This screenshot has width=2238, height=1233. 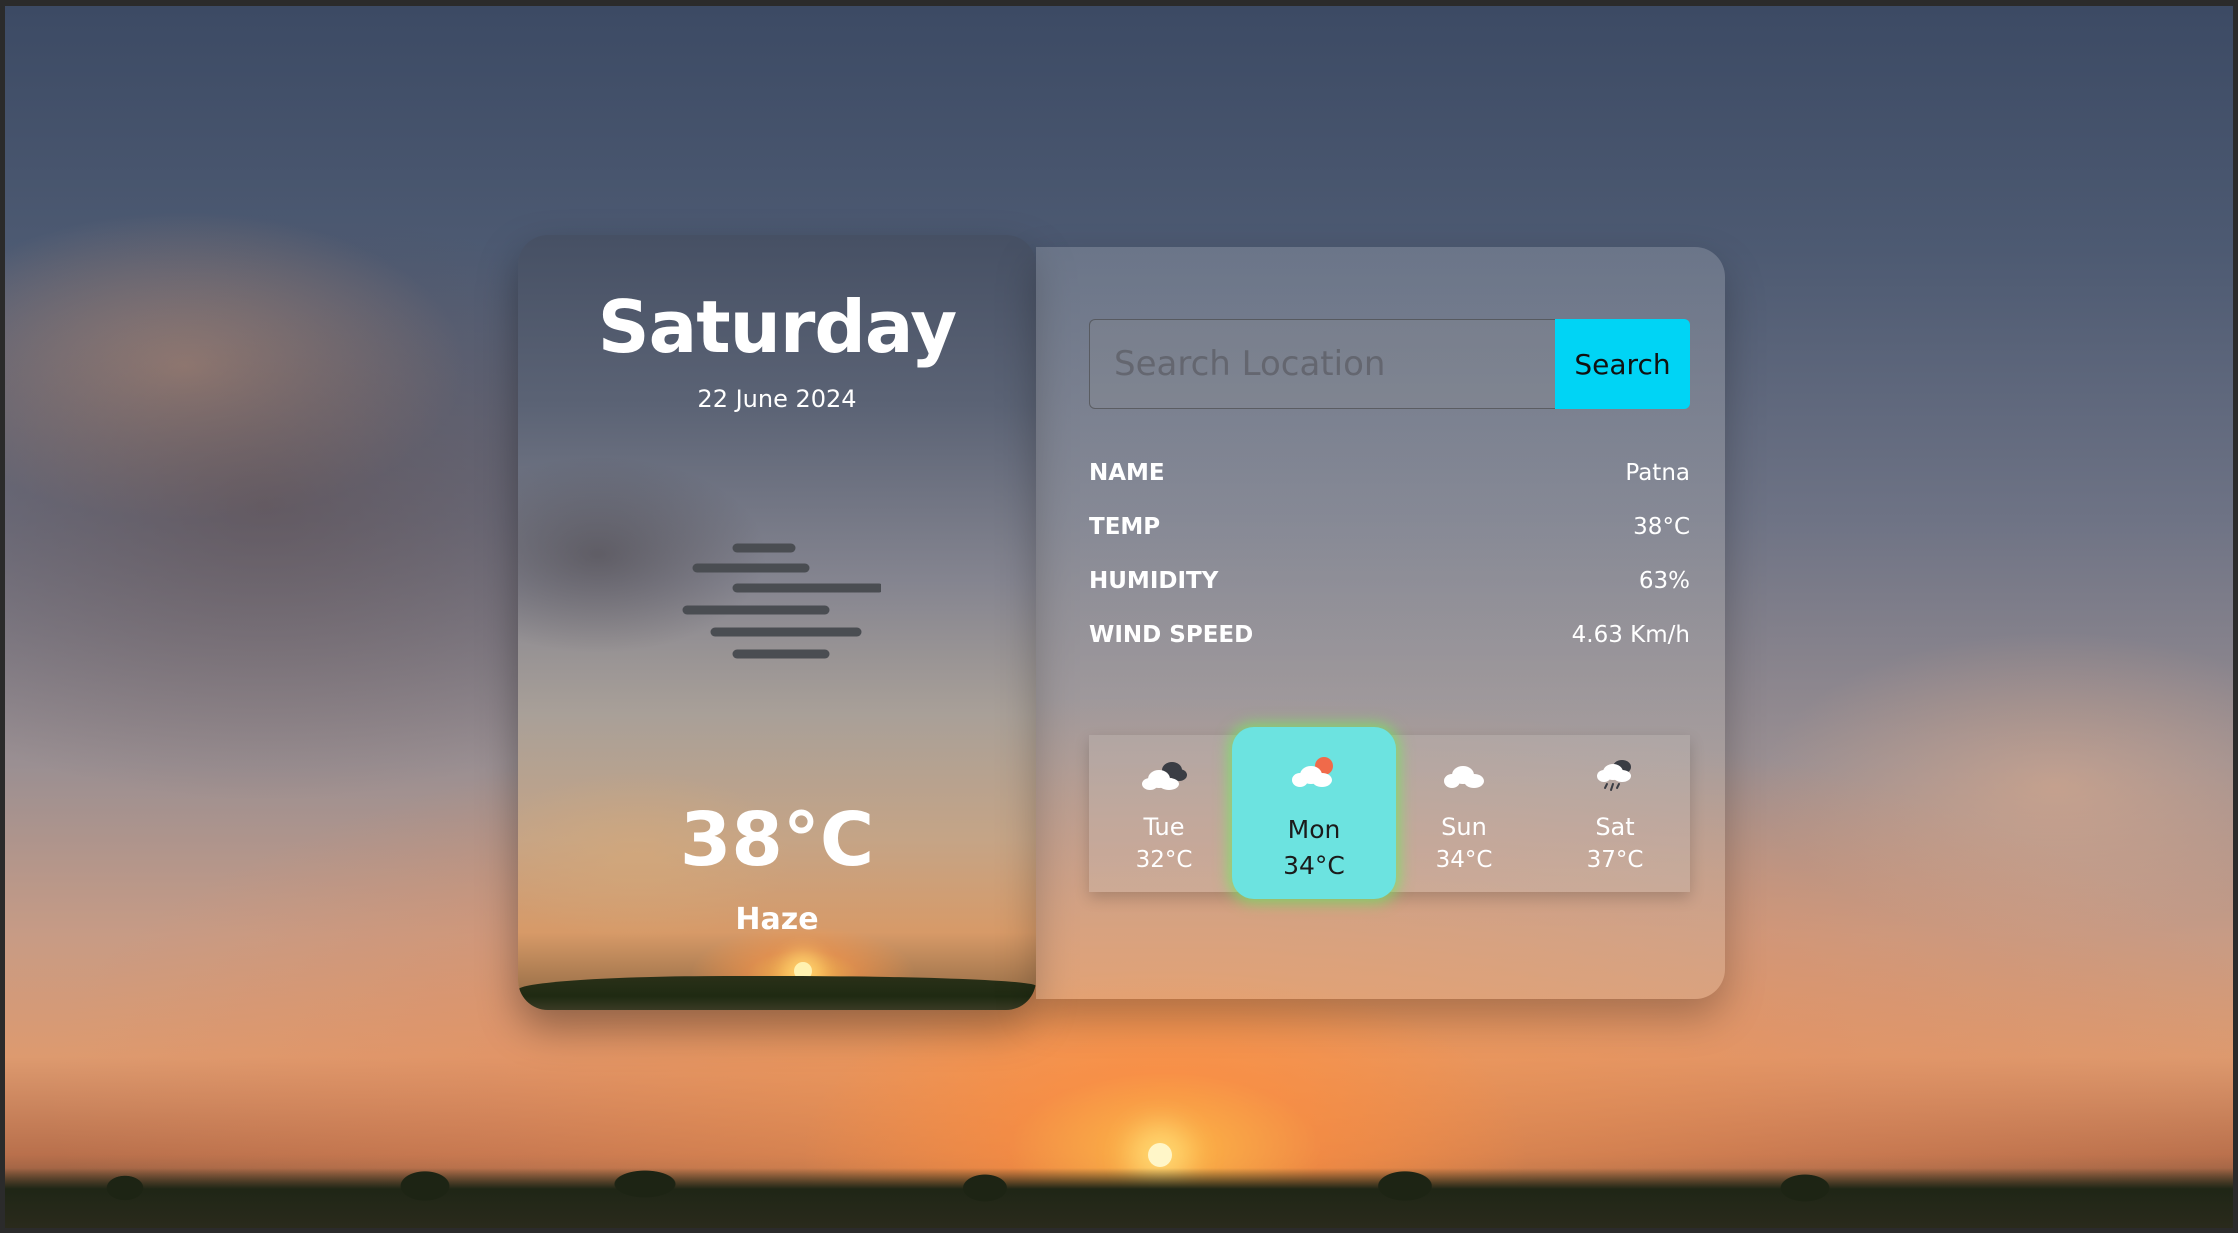 I want to click on card-ground, so click(x=777, y=993).